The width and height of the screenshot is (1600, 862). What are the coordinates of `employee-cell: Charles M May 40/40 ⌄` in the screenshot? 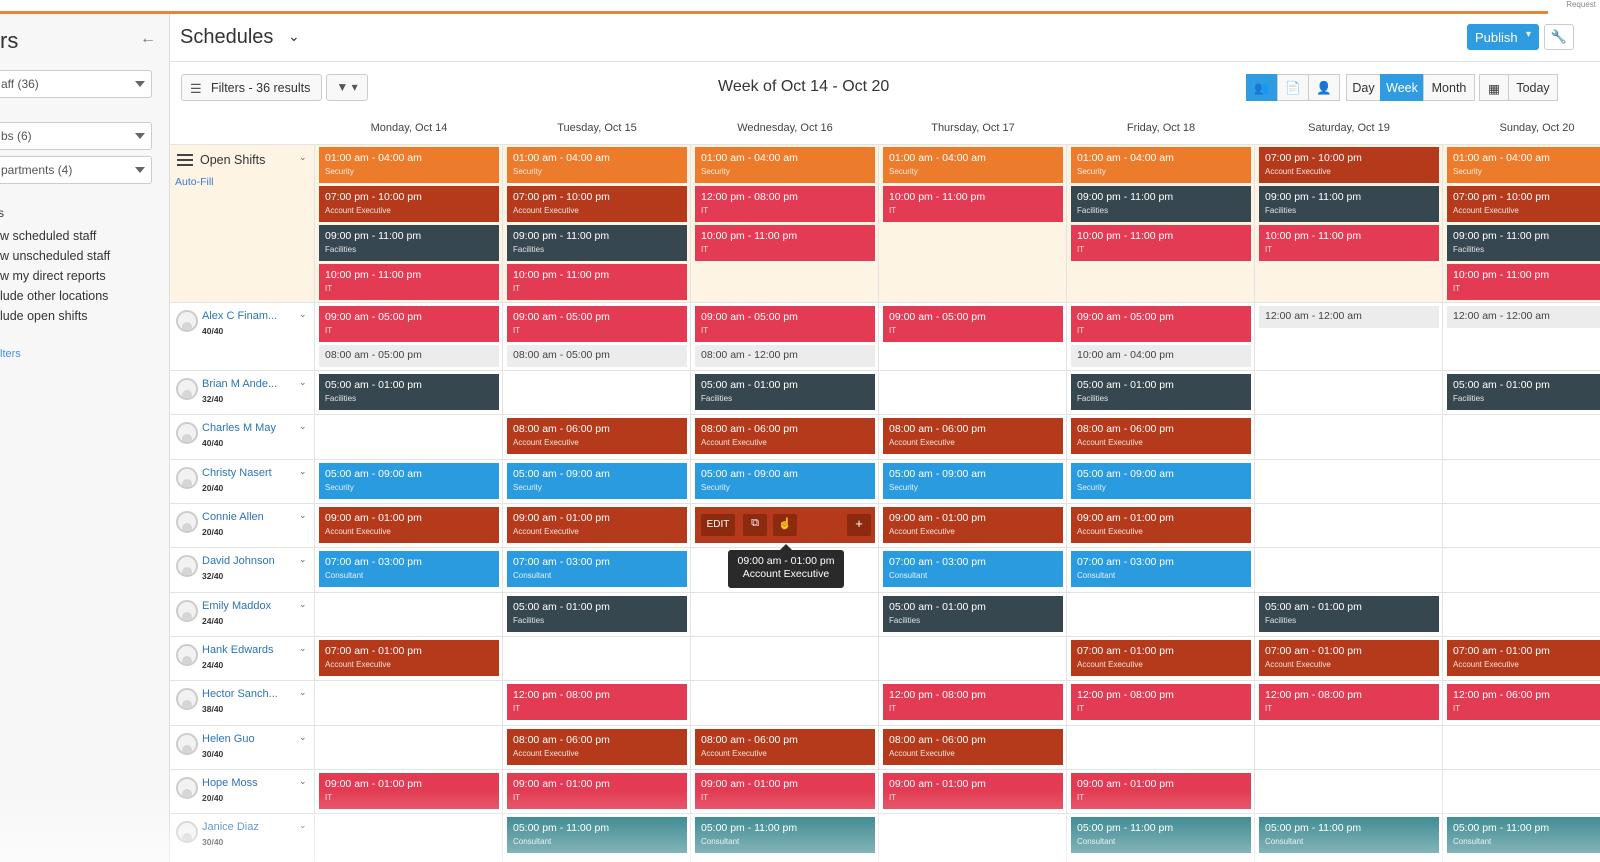 It's located at (242, 436).